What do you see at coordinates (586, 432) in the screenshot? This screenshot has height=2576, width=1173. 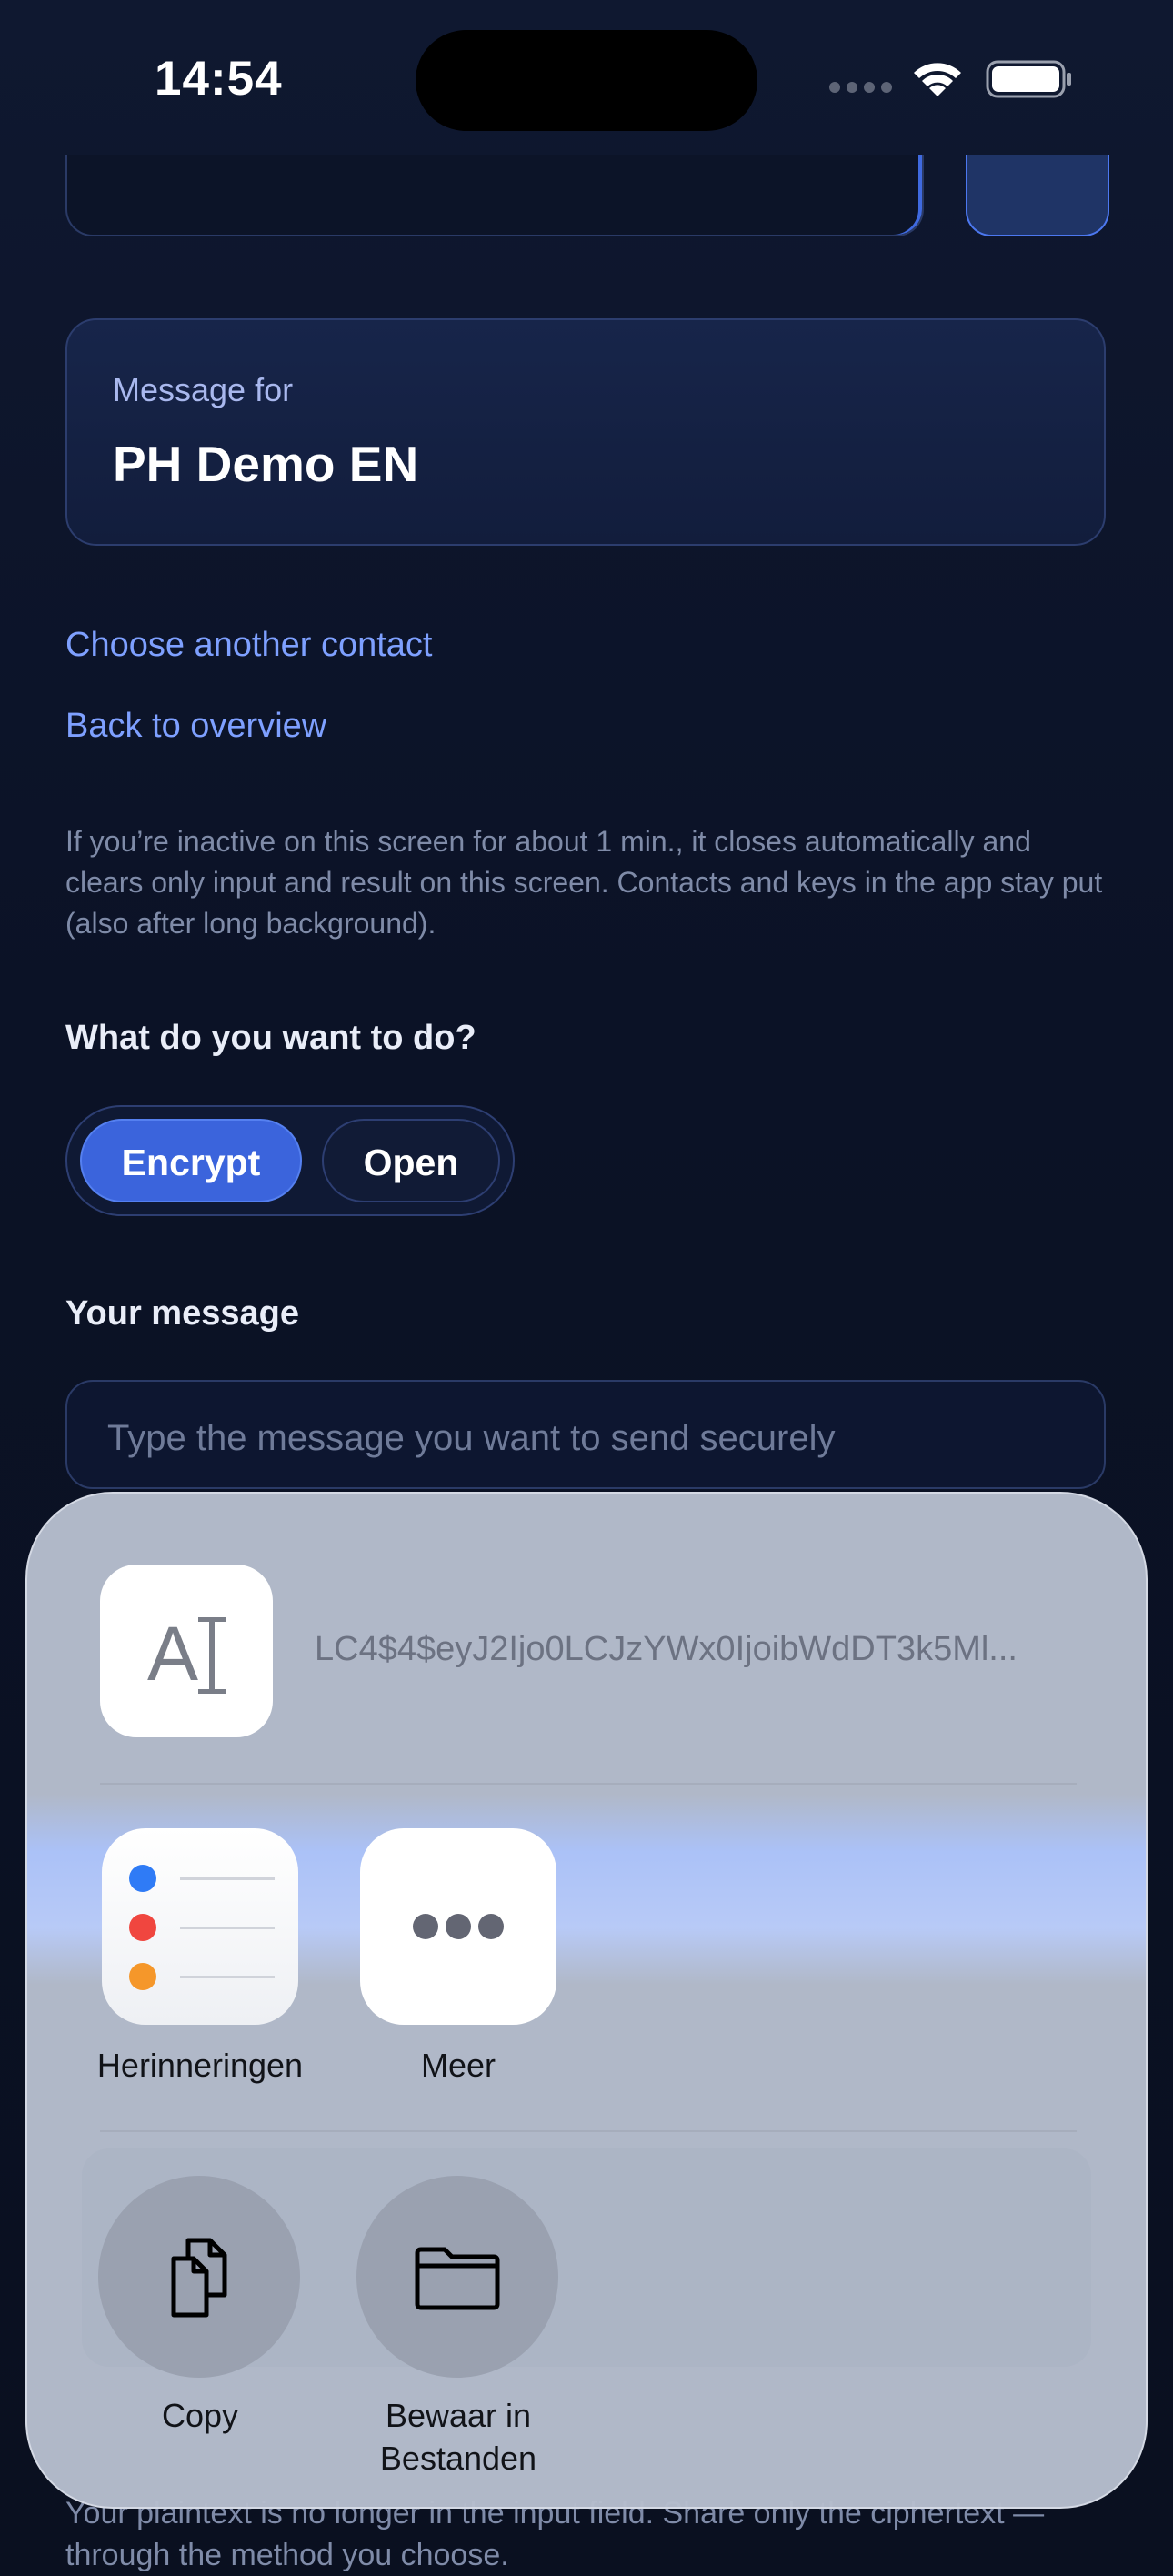 I see `contact-card: Message for PH Demo EN` at bounding box center [586, 432].